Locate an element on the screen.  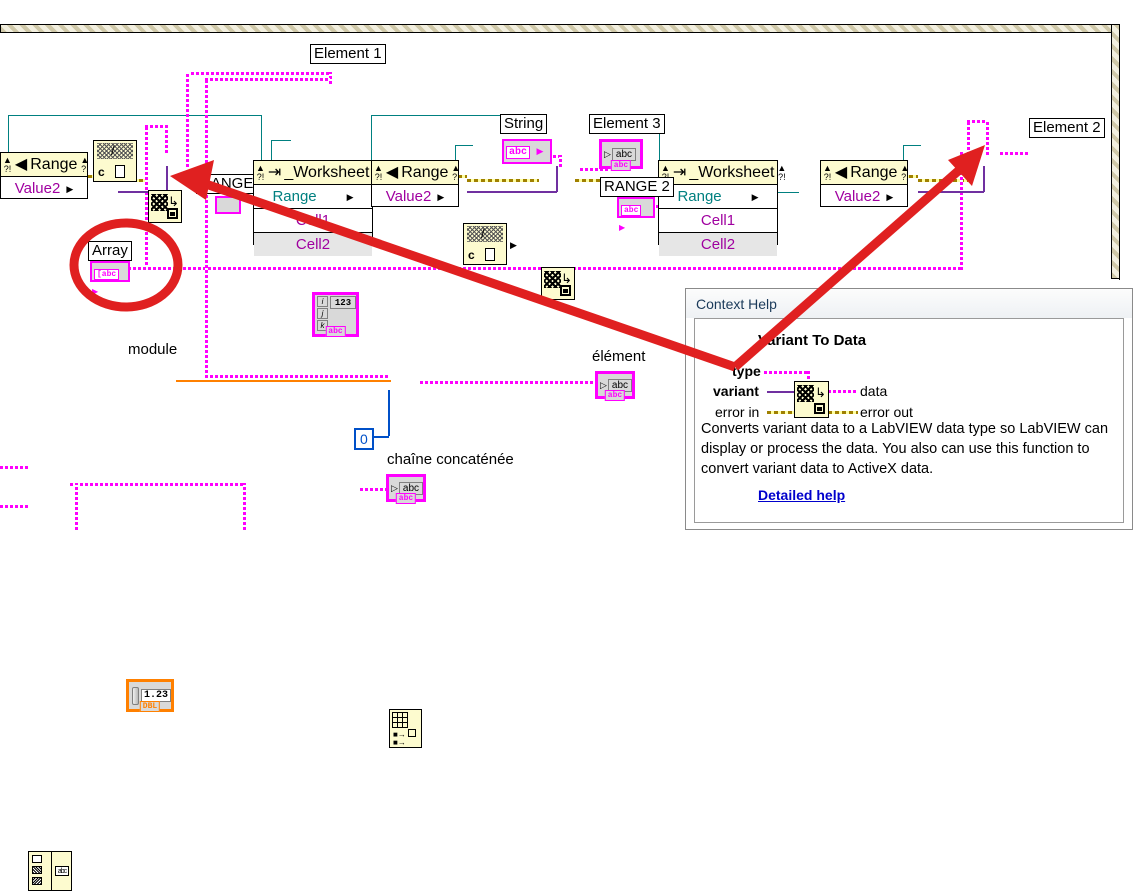
wire-variant-elem2-riser is located at coordinates (968, 142).